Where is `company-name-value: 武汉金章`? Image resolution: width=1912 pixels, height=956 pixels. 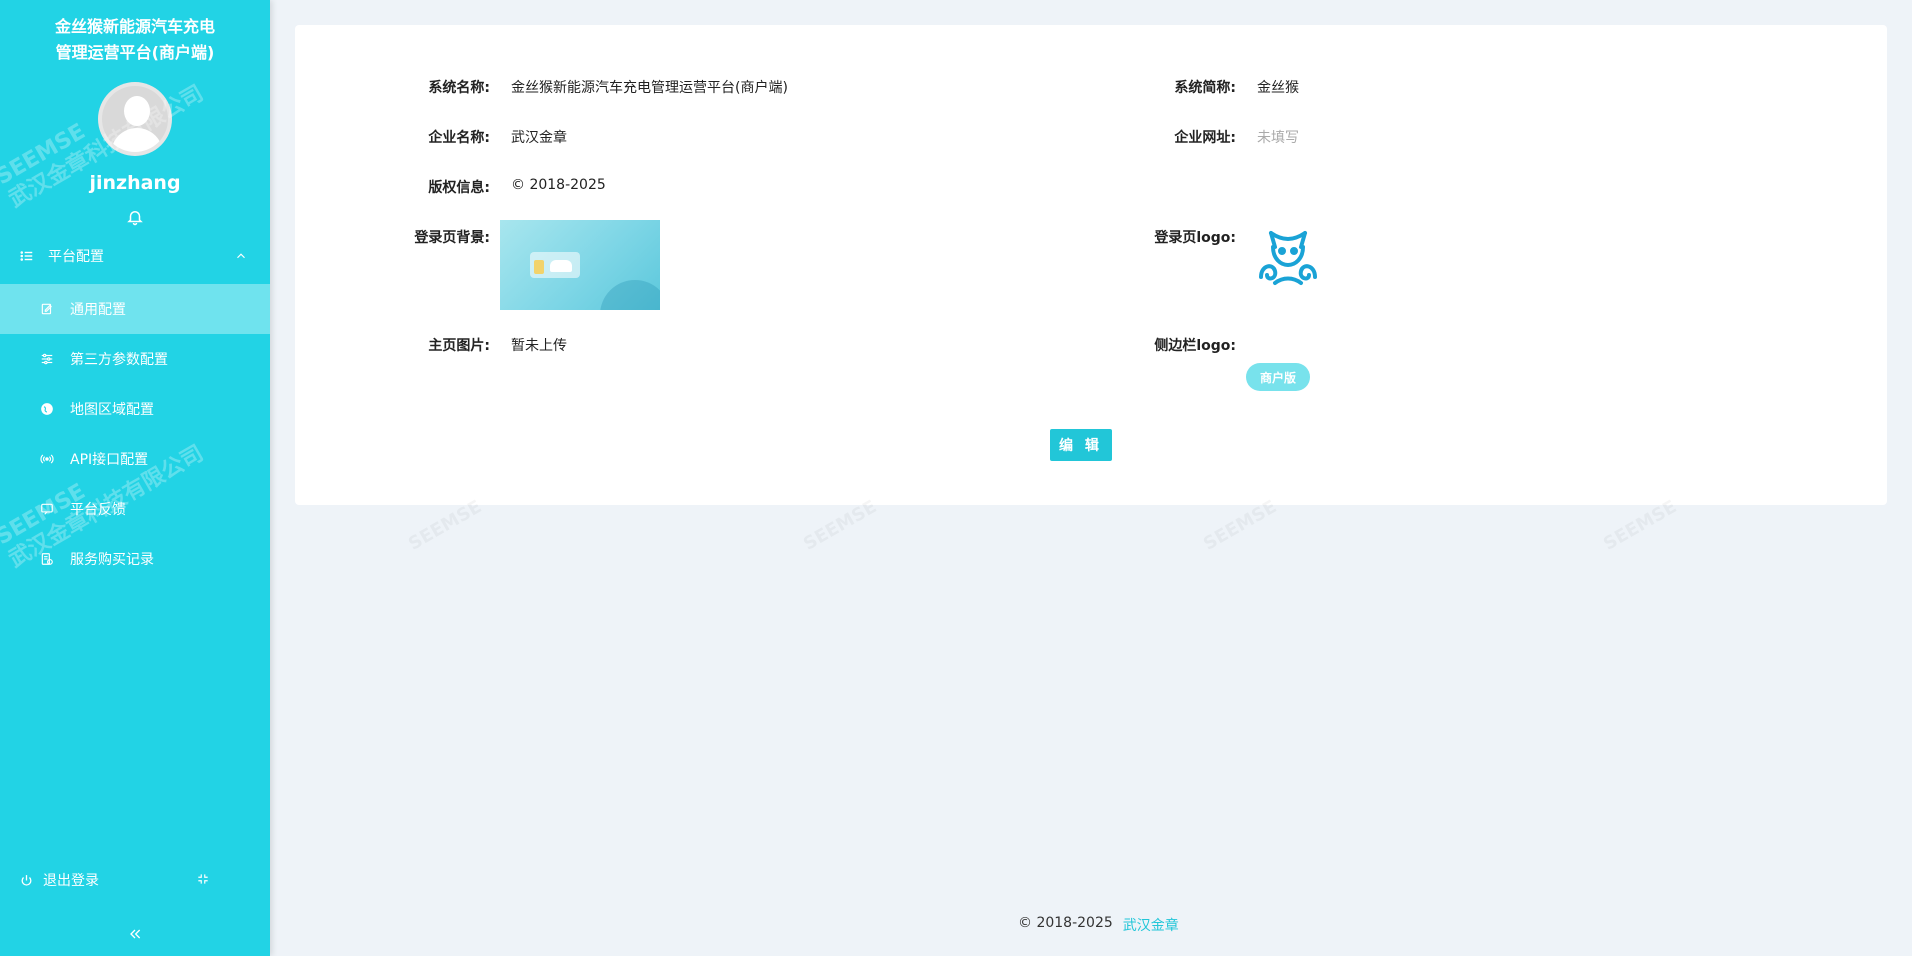 company-name-value: 武汉金章 is located at coordinates (539, 138).